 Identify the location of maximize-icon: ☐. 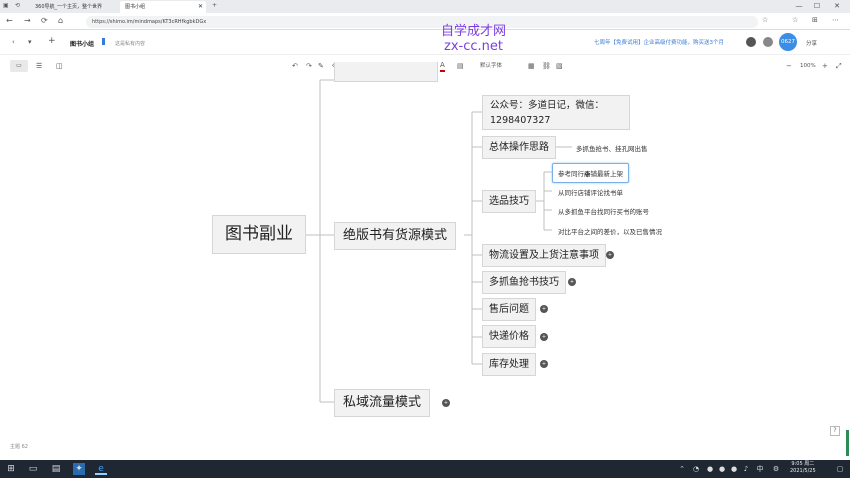
(817, 6).